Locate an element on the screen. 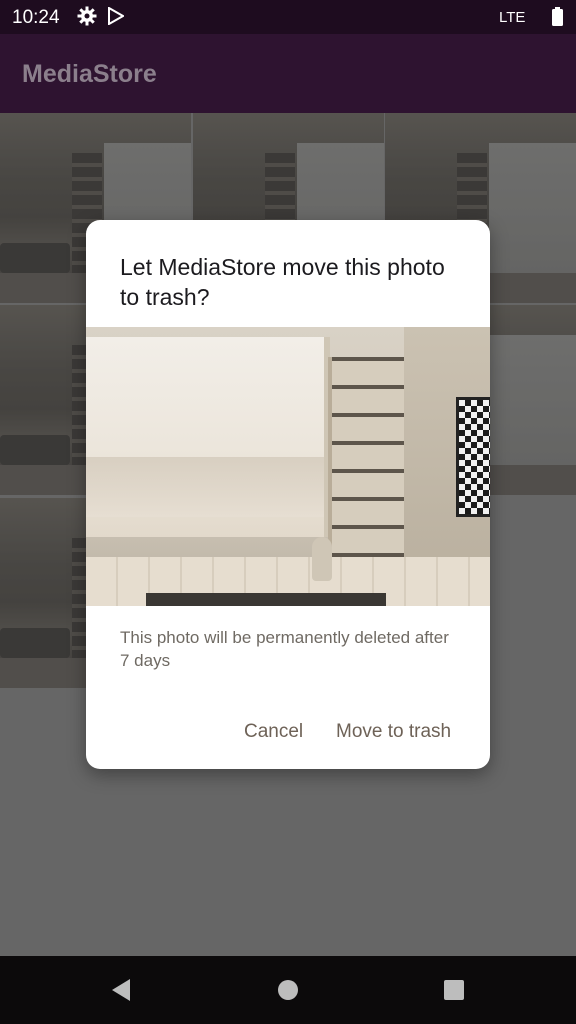 The width and height of the screenshot is (576, 1024). dialog-title: Let MediaStore move this photo to trash? is located at coordinates (282, 282).